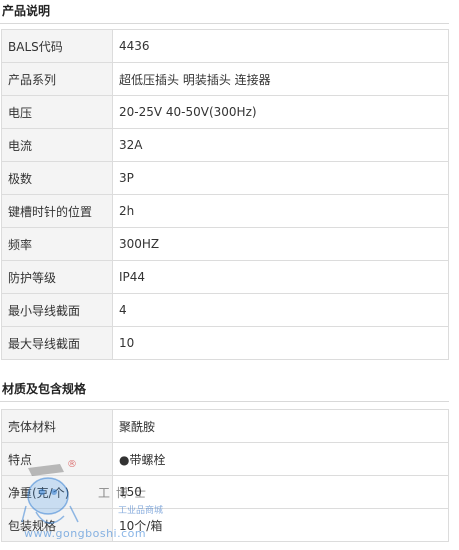  I want to click on spec-label: 防护等级, so click(57, 277).